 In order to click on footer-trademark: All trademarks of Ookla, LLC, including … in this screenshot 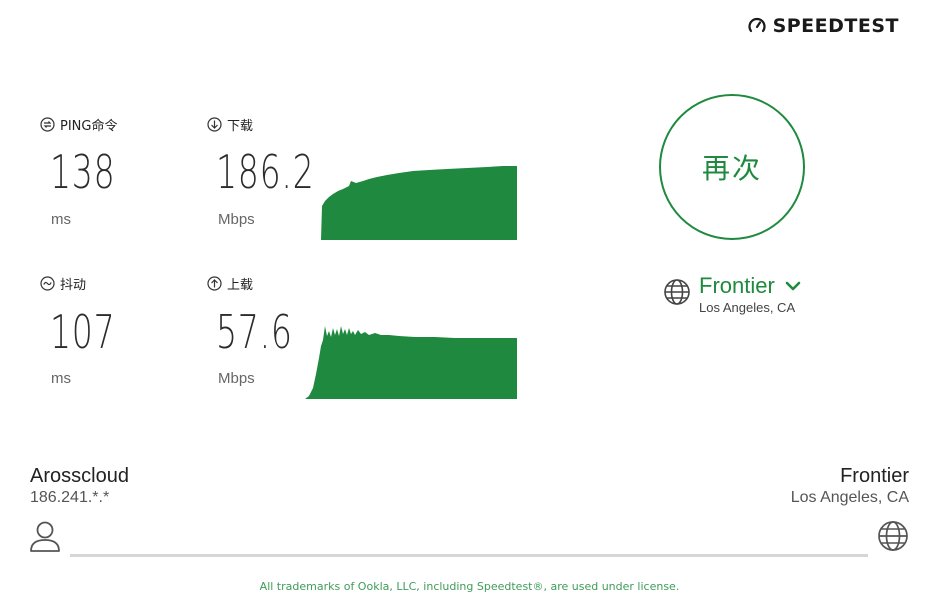, I will do `click(469, 586)`.